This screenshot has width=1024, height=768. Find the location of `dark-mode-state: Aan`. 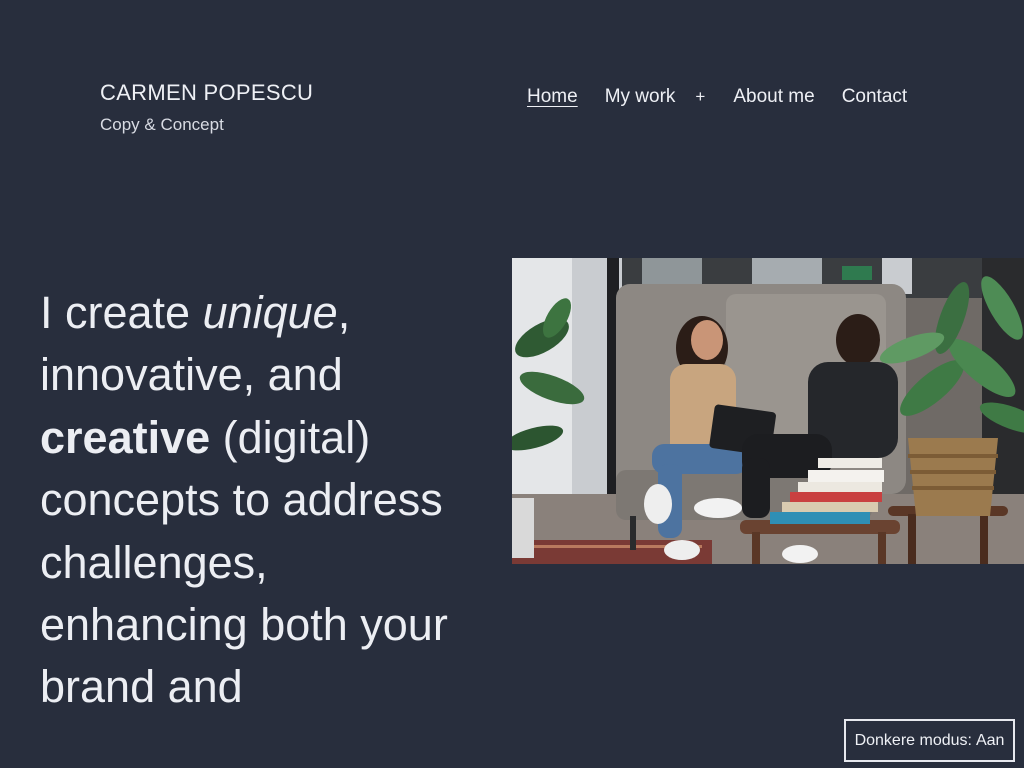

dark-mode-state: Aan is located at coordinates (990, 740).